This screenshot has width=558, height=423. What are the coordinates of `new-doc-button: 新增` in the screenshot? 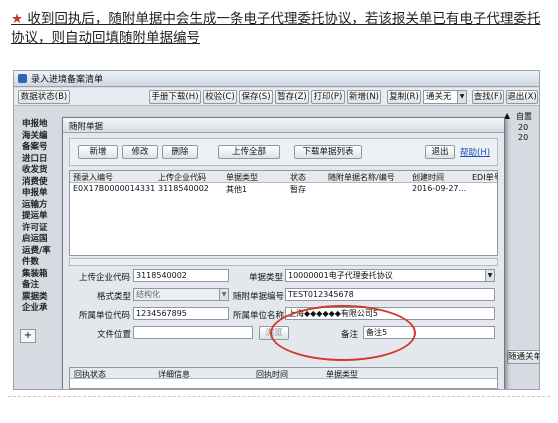 It's located at (98, 152).